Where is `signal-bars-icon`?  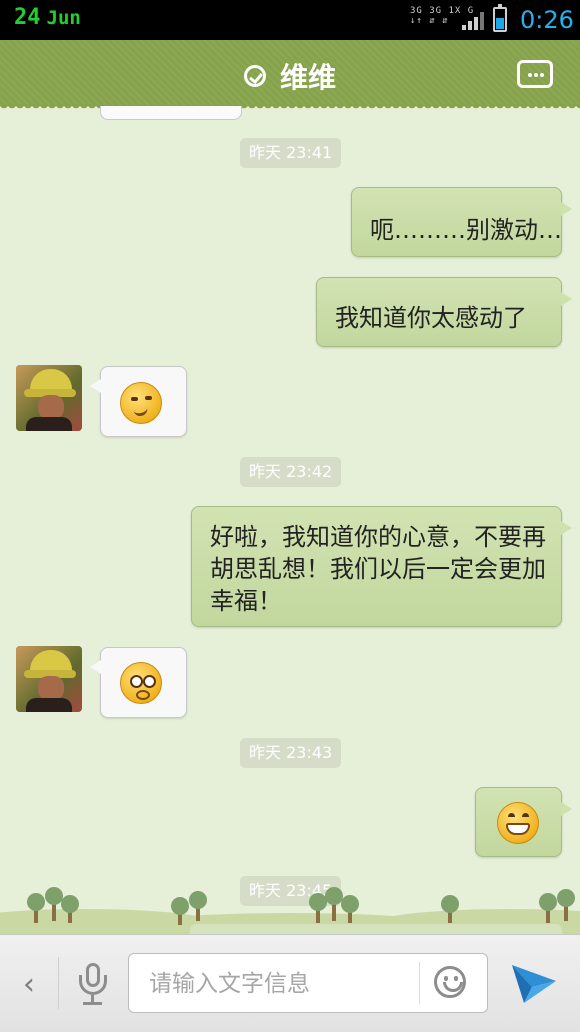 signal-bars-icon is located at coordinates (473, 21).